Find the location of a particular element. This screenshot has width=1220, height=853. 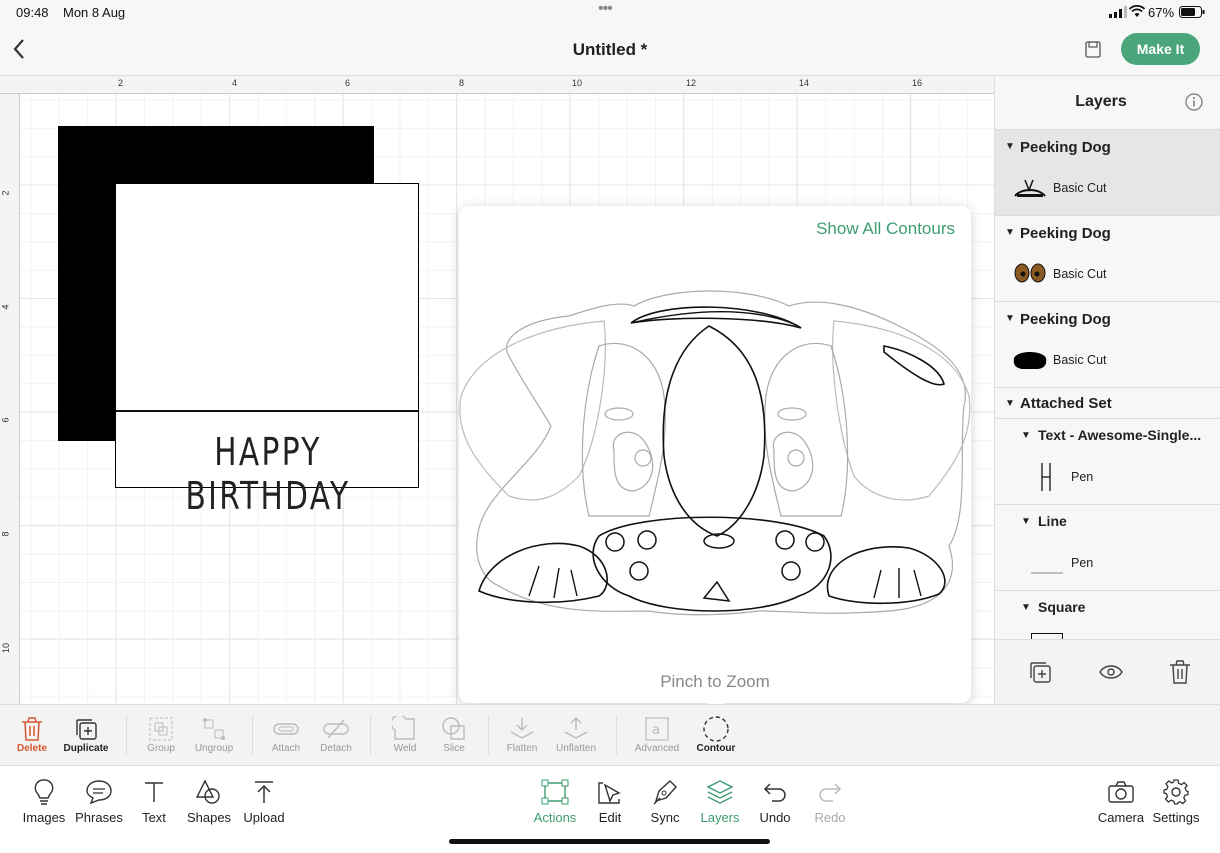

status-bar: 09:48 Mon 8 Aug ••• 67% is located at coordinates (610, 12).